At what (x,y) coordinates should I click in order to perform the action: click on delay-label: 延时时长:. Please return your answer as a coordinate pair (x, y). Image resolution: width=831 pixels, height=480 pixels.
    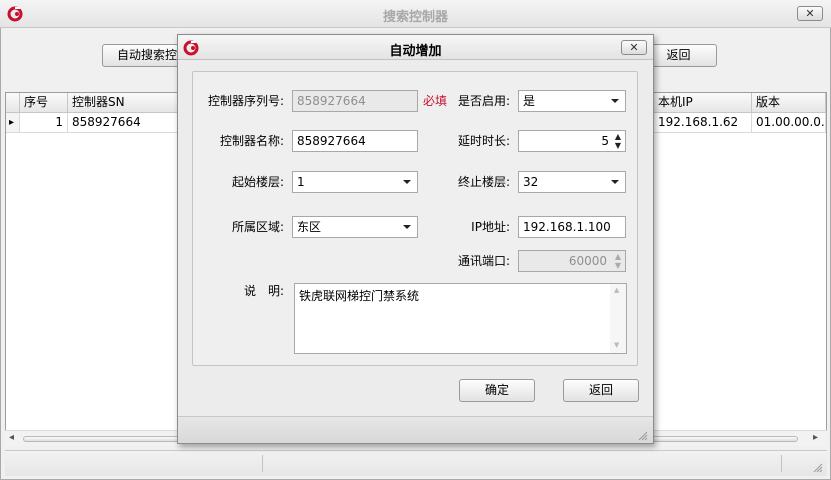
    Looking at the image, I should click on (483, 141).